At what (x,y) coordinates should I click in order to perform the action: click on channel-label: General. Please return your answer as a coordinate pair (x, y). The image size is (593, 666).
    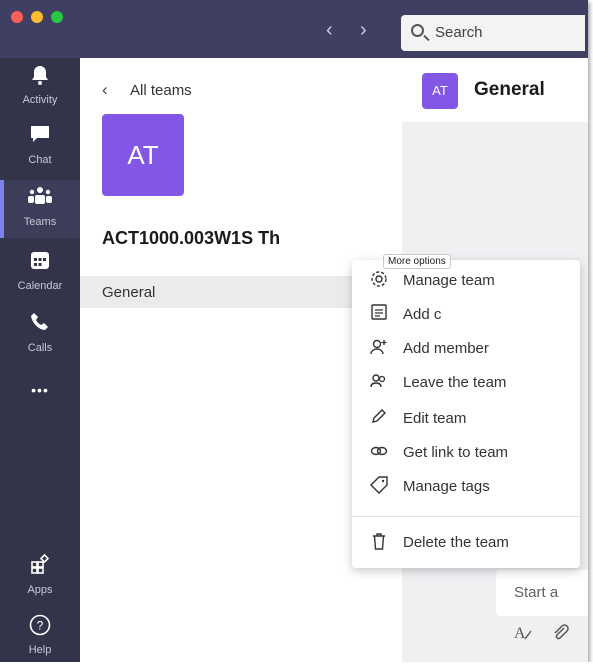
    Looking at the image, I should click on (129, 292).